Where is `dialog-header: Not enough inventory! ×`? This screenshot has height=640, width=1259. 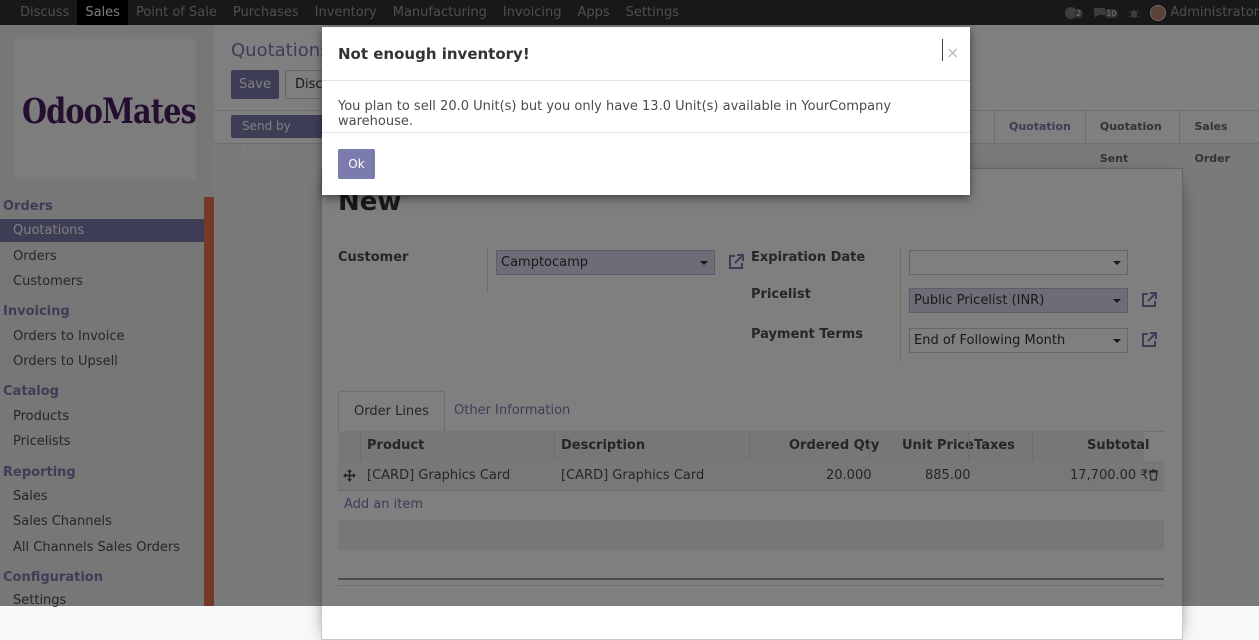 dialog-header: Not enough inventory! × is located at coordinates (646, 54).